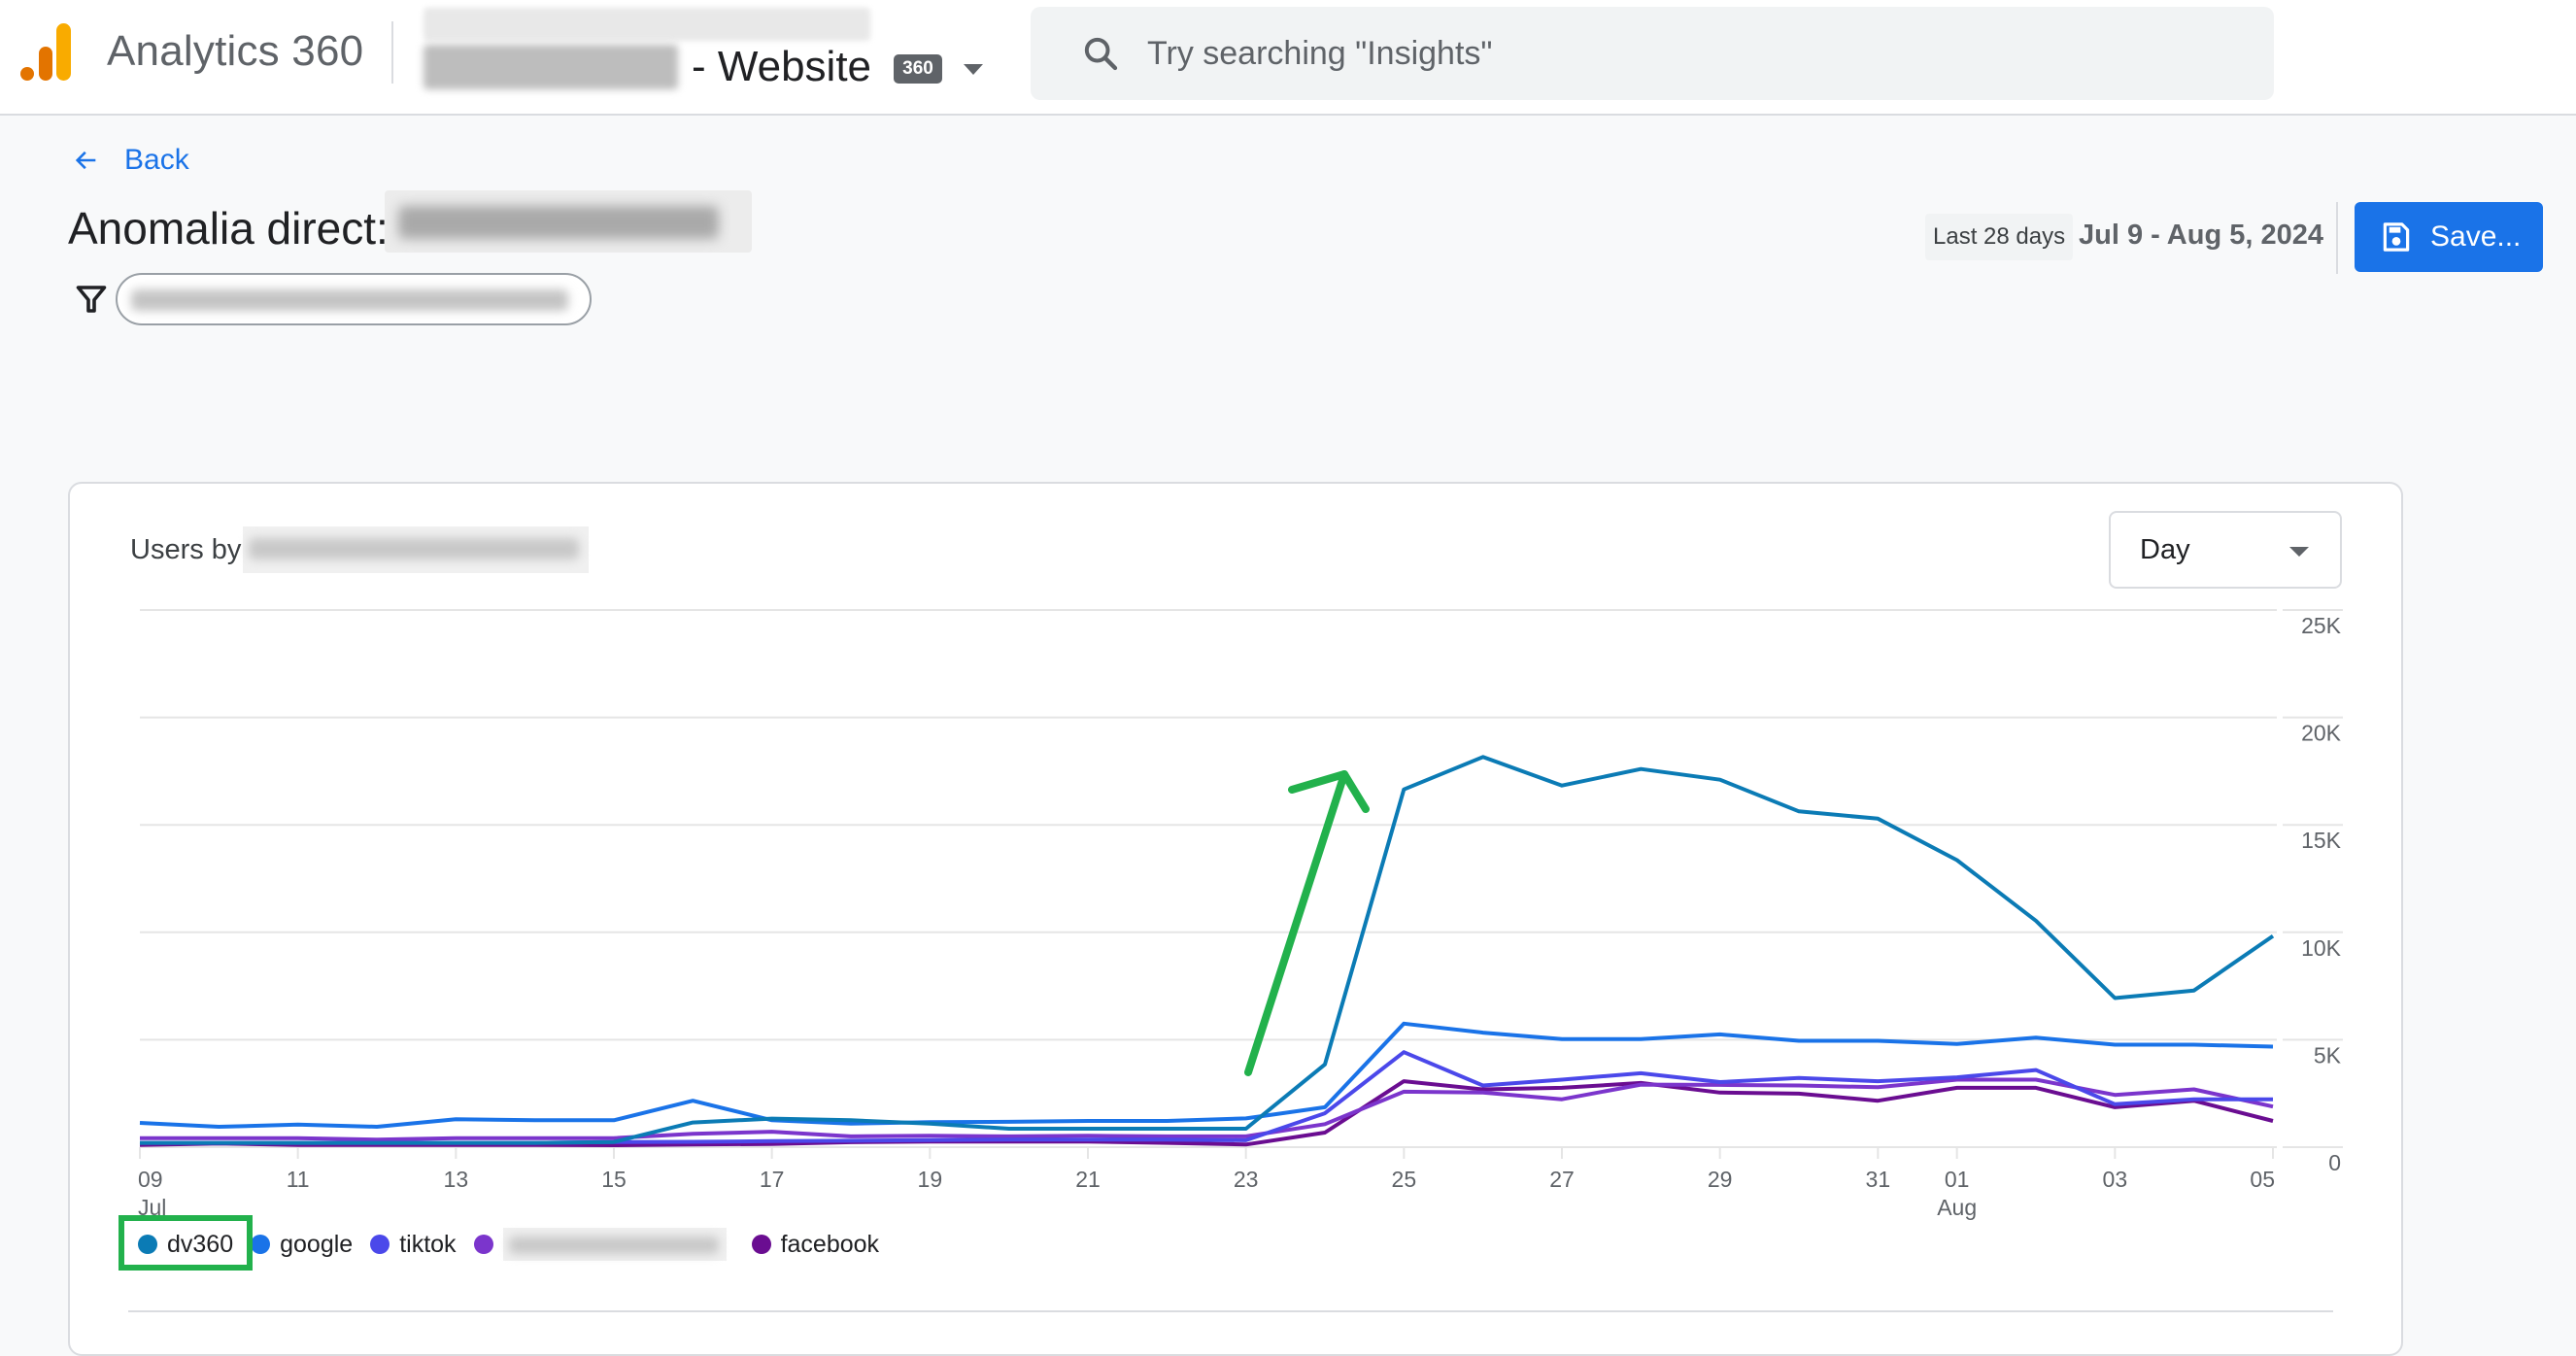 This screenshot has height=1356, width=2576. I want to click on legend-label: facebook, so click(830, 1244).